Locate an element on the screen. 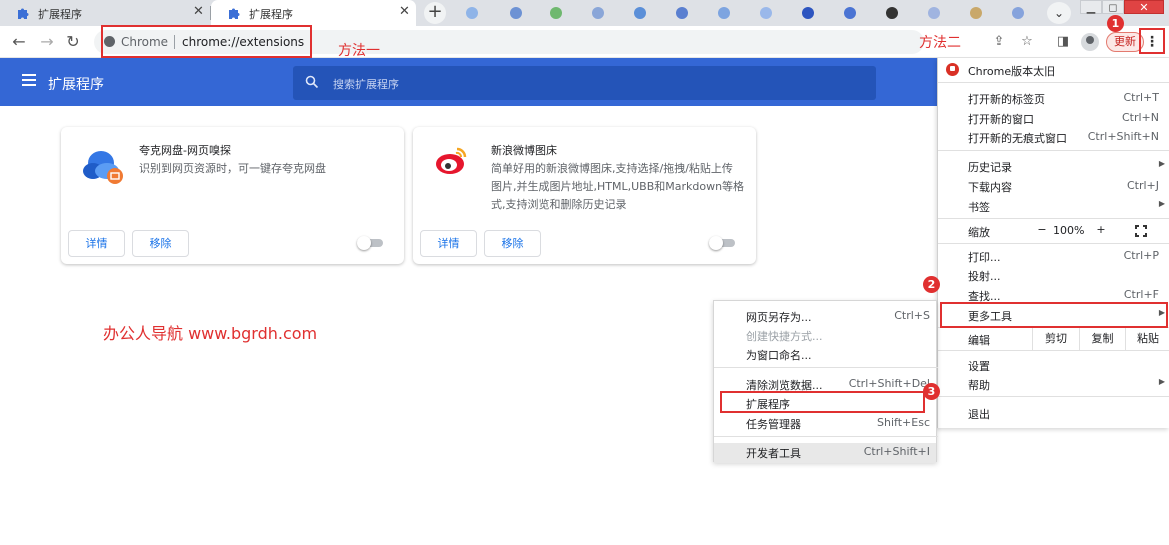 The width and height of the screenshot is (1169, 545). chevron-down-icon: ⌄ is located at coordinates (1059, 13).